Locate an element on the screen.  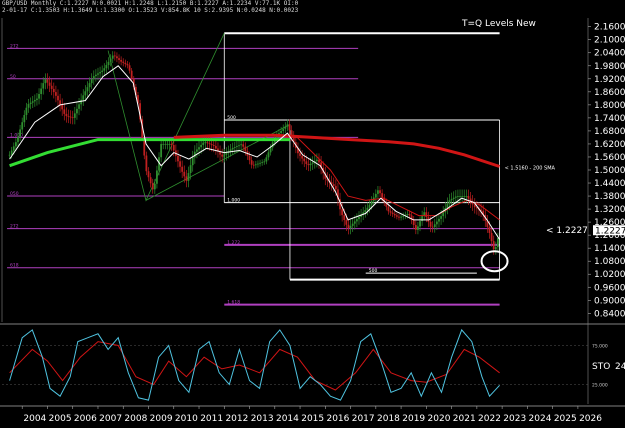
x-tick-label: 2005 is located at coordinates (60, 419).